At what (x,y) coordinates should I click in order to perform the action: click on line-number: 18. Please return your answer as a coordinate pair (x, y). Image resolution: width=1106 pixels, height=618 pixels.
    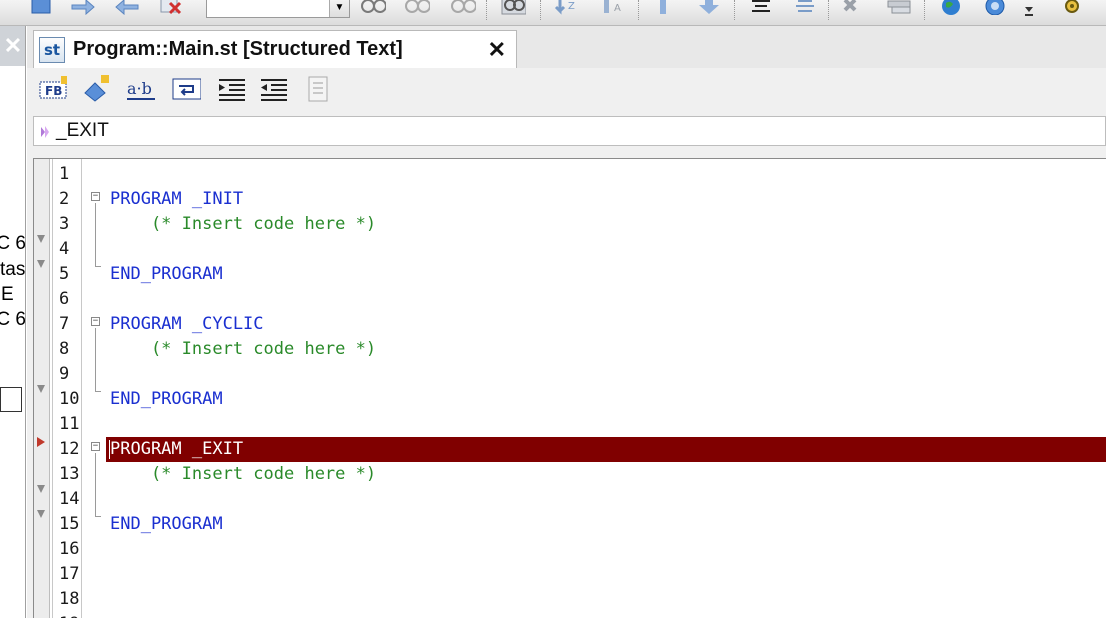
    Looking at the image, I should click on (69, 599).